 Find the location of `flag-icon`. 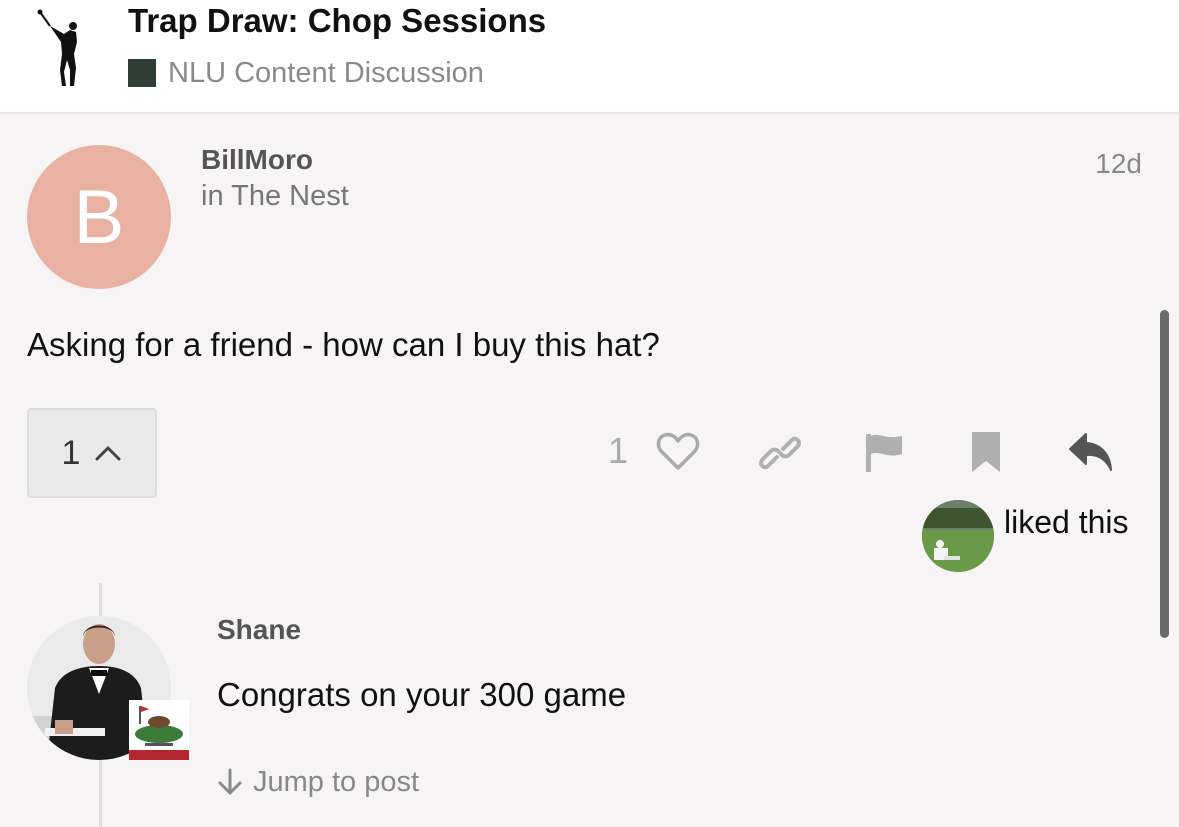

flag-icon is located at coordinates (884, 453).